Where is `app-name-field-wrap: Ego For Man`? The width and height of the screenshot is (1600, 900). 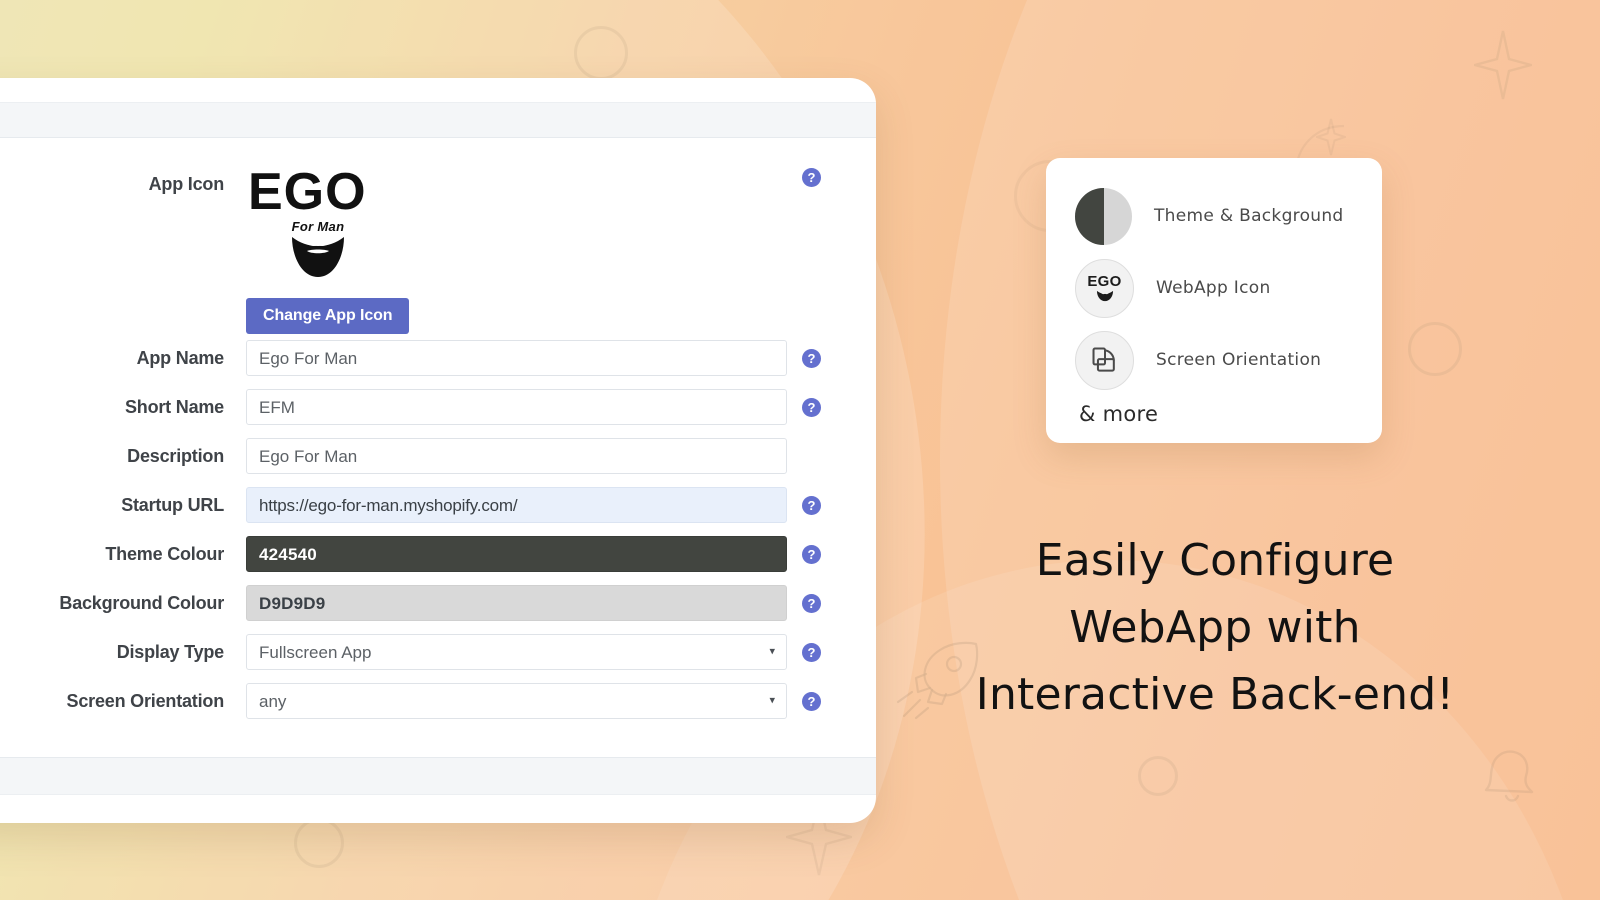 app-name-field-wrap: Ego For Man is located at coordinates (516, 358).